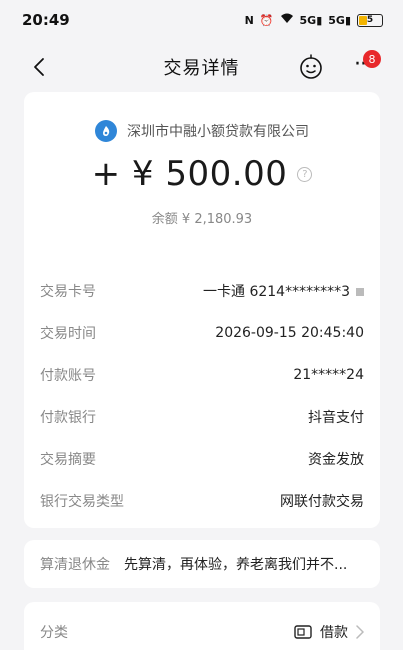 This screenshot has width=403, height=650. What do you see at coordinates (75, 565) in the screenshot?
I see `banner-label: 算清退休金` at bounding box center [75, 565].